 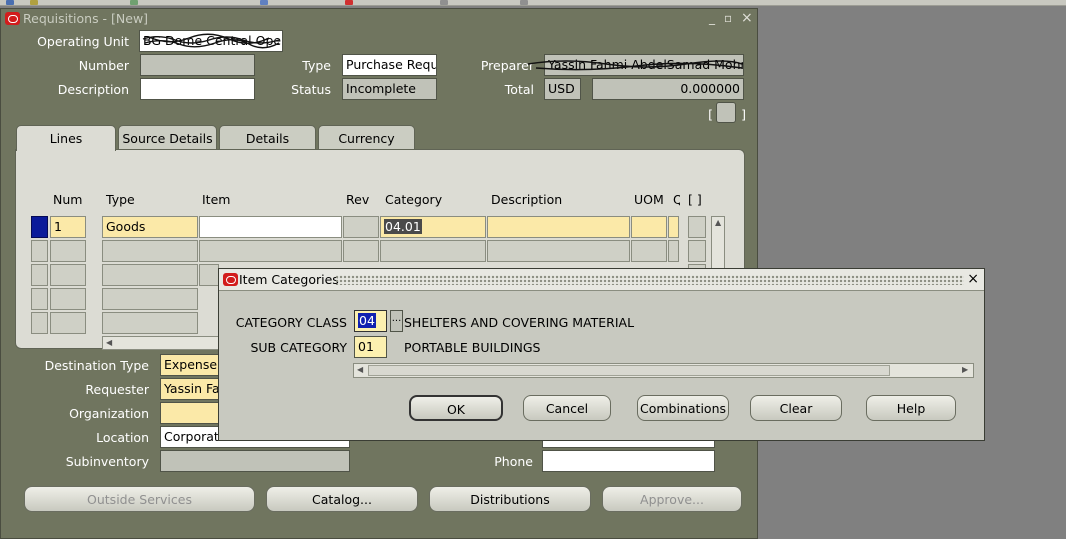 What do you see at coordinates (366, 137) in the screenshot?
I see `tab-currency: Currency` at bounding box center [366, 137].